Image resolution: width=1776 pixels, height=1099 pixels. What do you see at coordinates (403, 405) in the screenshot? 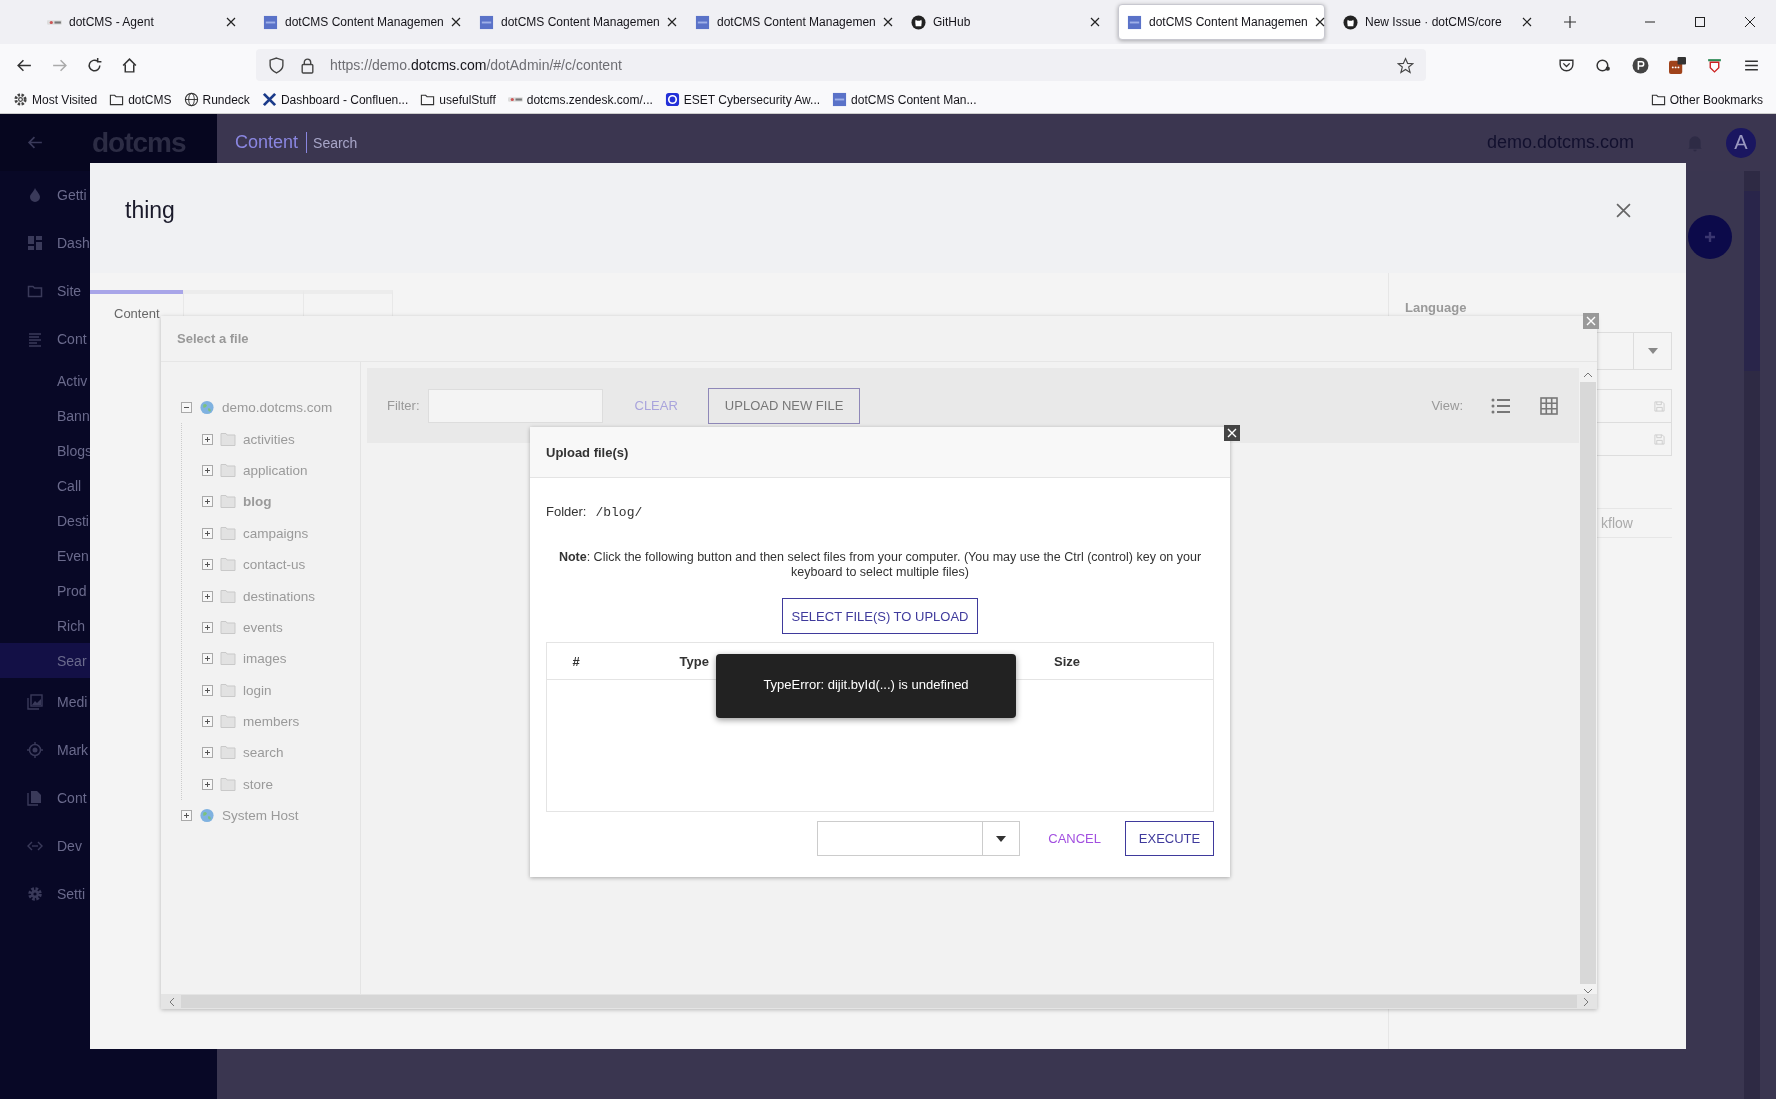
I see `field-label: Filter:` at bounding box center [403, 405].